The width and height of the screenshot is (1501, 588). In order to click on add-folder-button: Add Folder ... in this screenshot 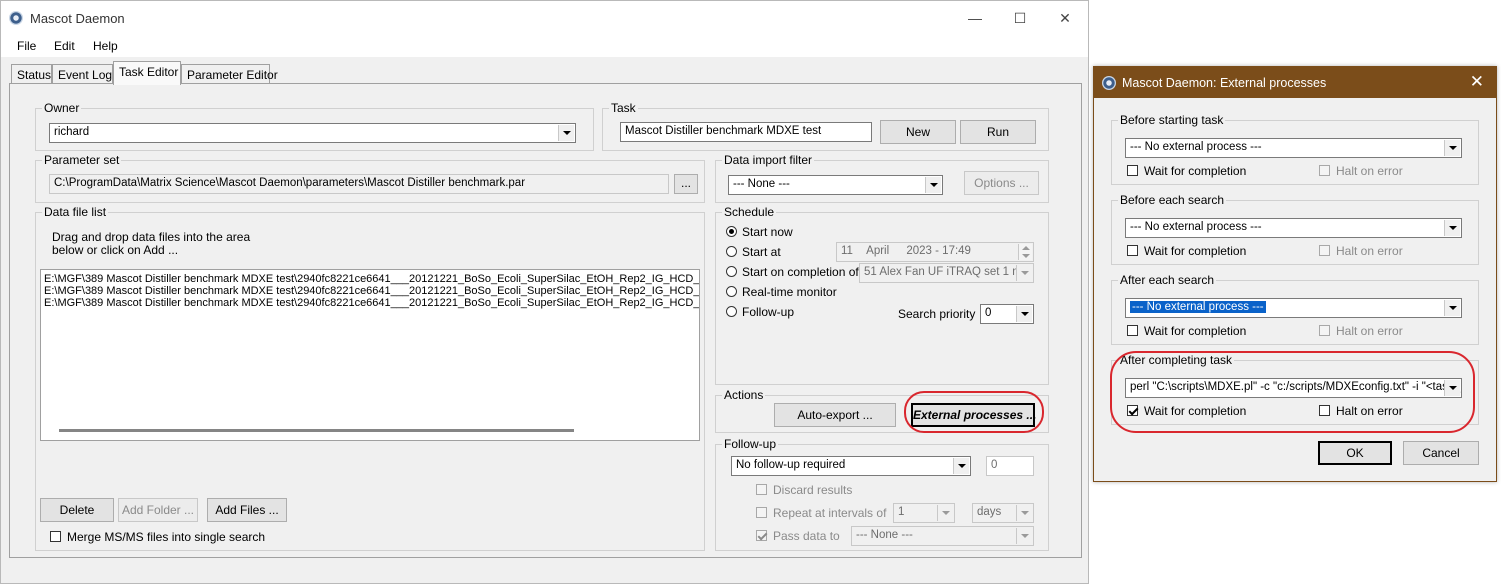, I will do `click(158, 510)`.